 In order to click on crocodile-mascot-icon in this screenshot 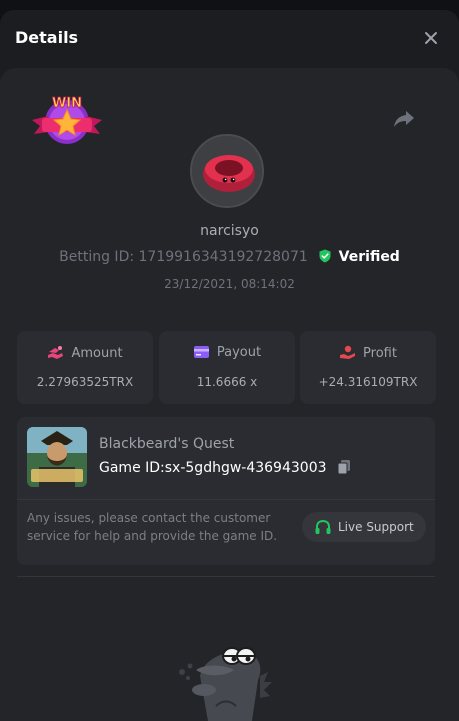, I will do `click(225, 684)`.